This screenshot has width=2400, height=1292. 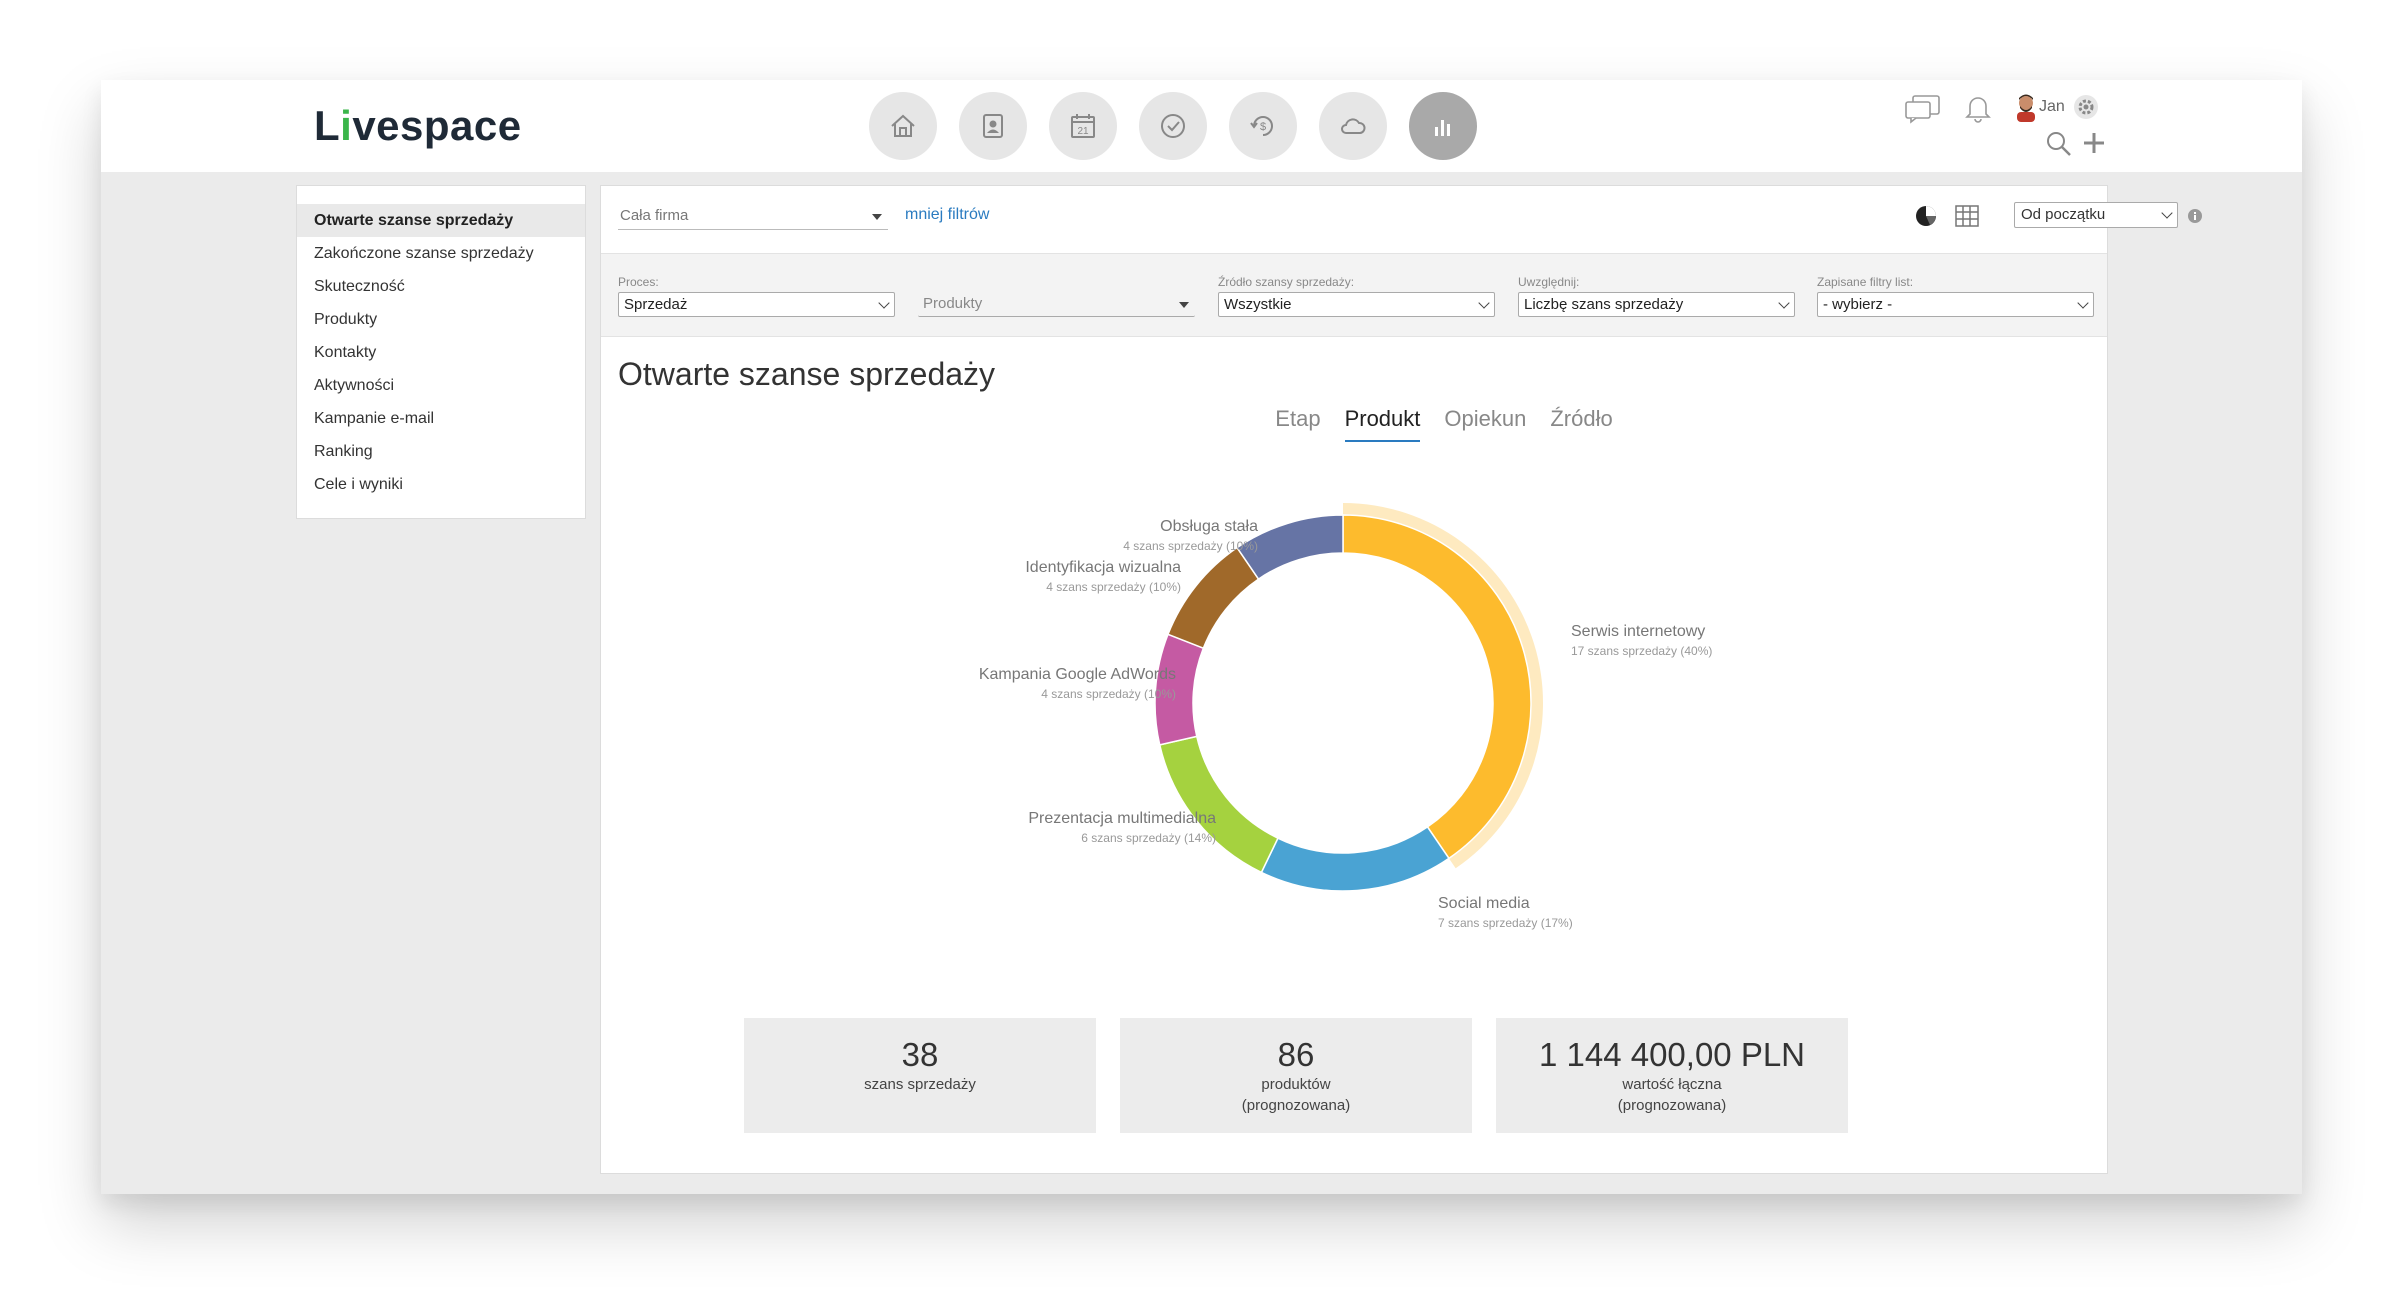 I want to click on filter-label: Uwzględnij:, so click(x=1549, y=282).